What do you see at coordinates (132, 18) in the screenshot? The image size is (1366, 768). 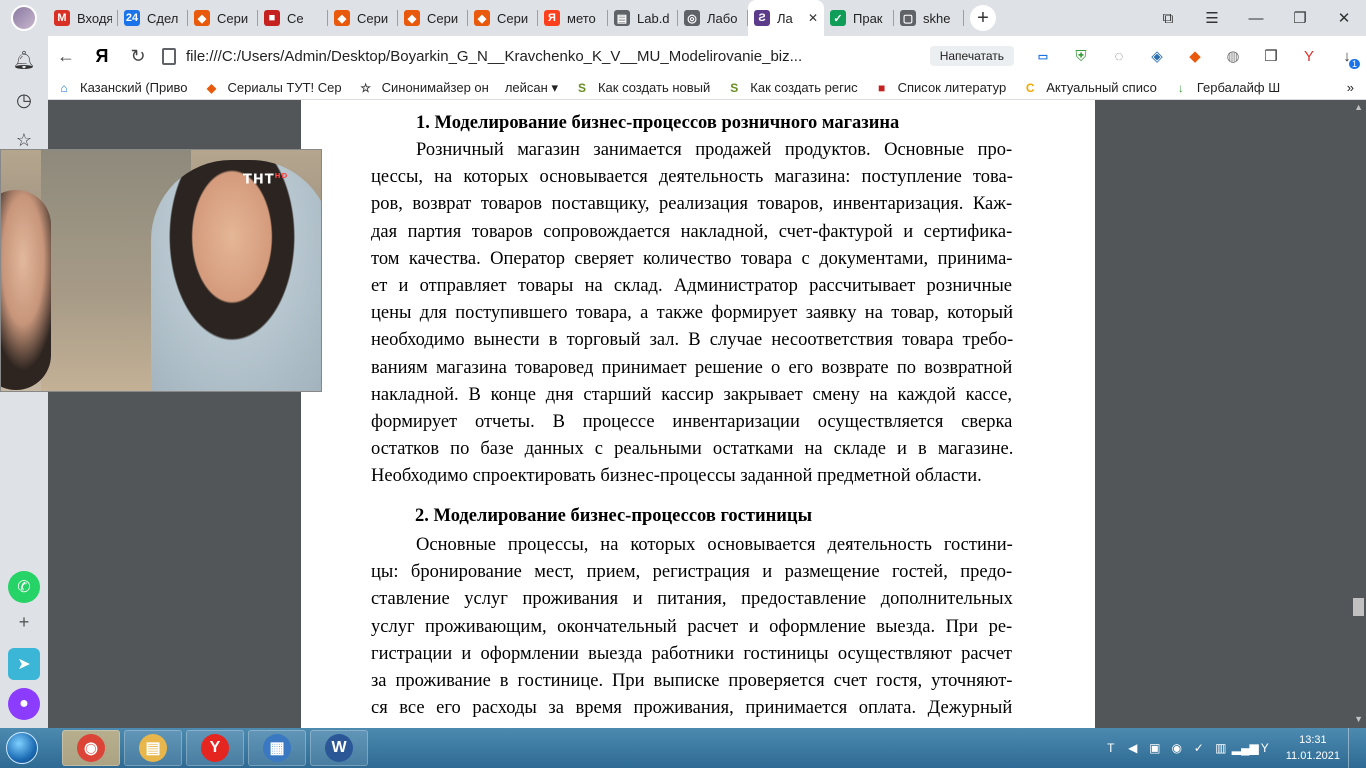 I see `calendar24-icon: 24` at bounding box center [132, 18].